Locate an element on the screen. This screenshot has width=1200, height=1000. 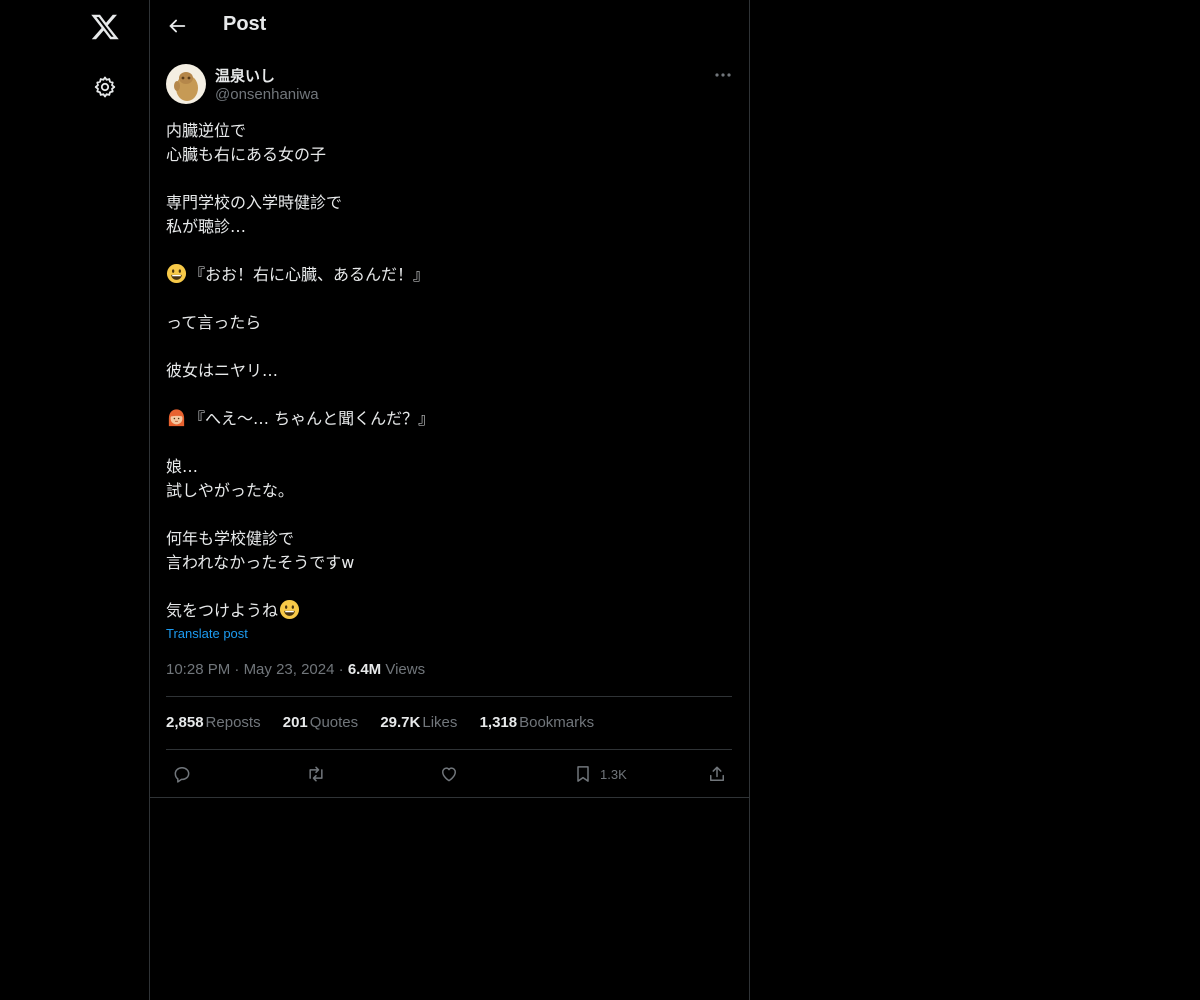
share-button is located at coordinates (717, 774).